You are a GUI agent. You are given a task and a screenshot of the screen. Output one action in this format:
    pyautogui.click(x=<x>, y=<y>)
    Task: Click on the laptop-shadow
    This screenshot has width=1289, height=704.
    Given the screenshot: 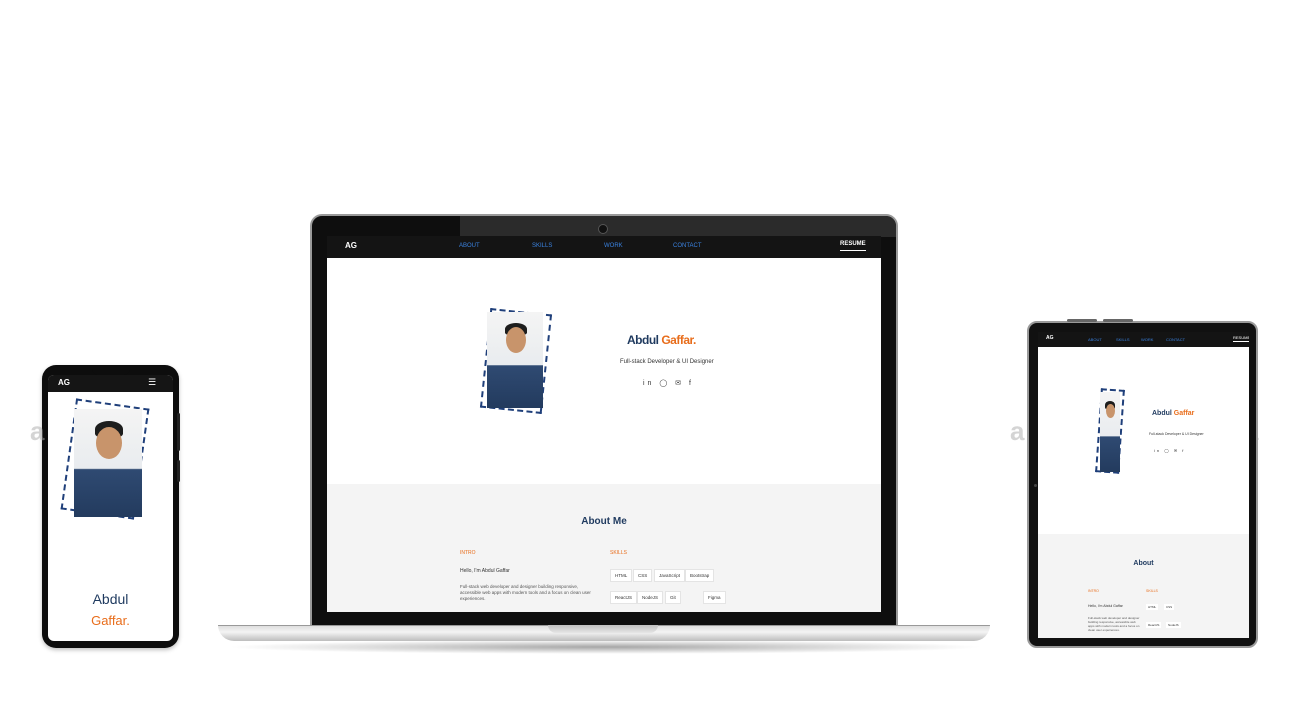 What is the action you would take?
    pyautogui.click(x=605, y=647)
    